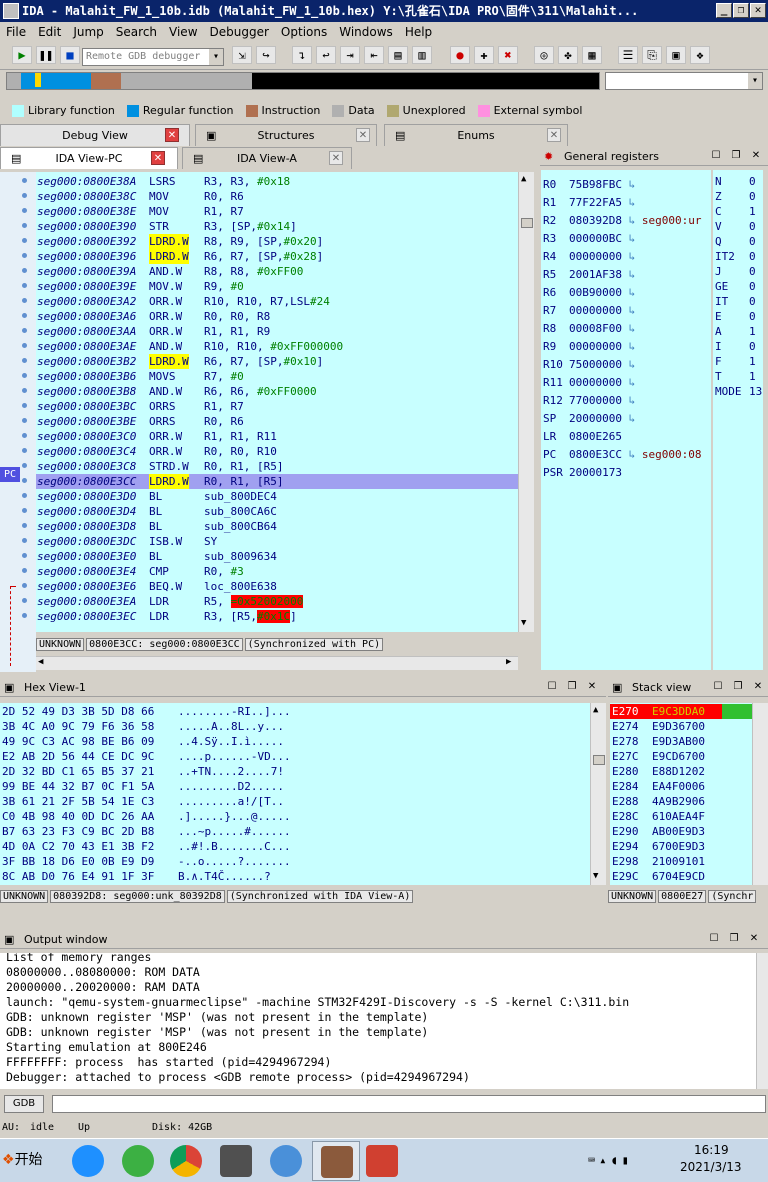 This screenshot has width=768, height=1182. What do you see at coordinates (582, 437) in the screenshot?
I see `register-row: LR 0800E265` at bounding box center [582, 437].